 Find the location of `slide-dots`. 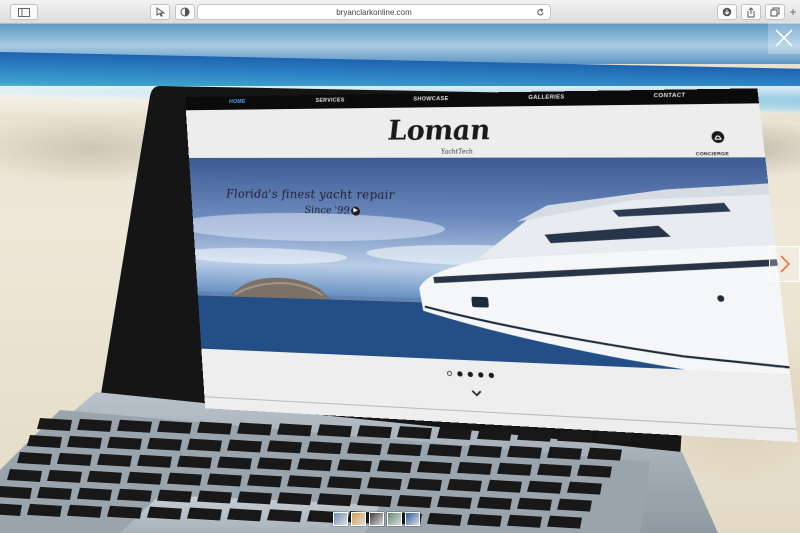

slide-dots is located at coordinates (470, 374).